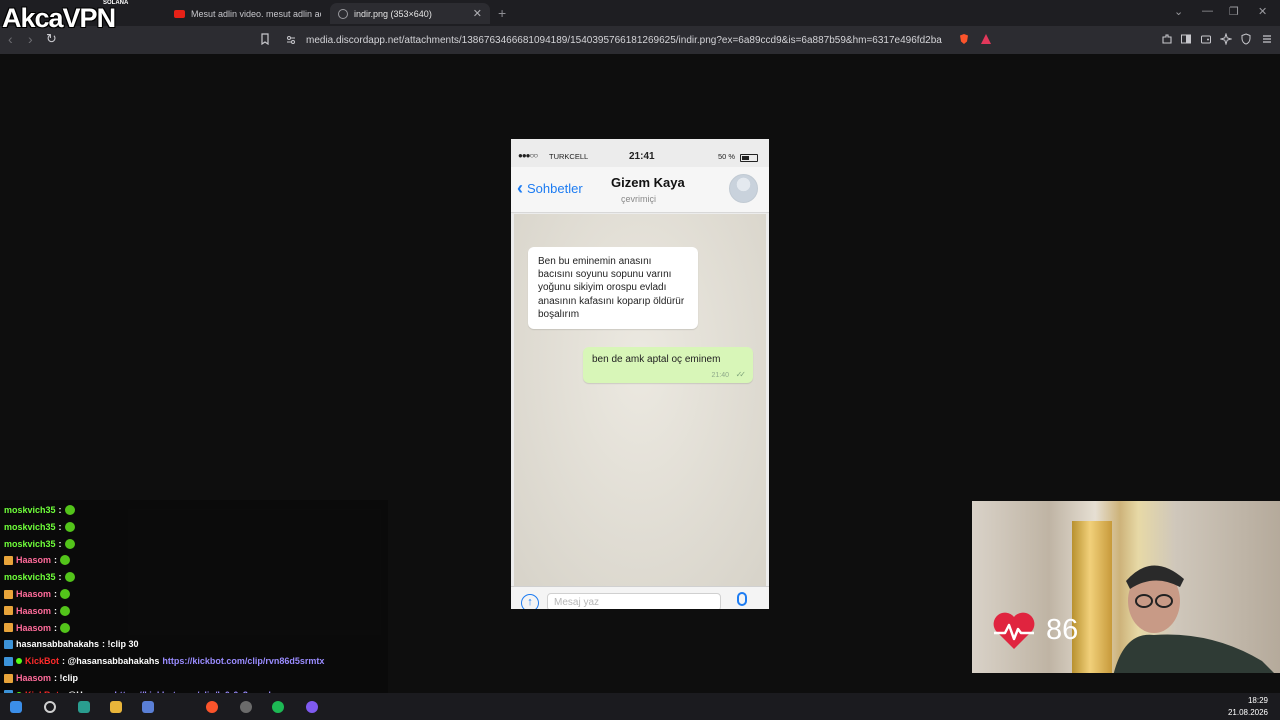 The width and height of the screenshot is (1280, 720). I want to click on webcam-feed: 86, so click(1126, 587).